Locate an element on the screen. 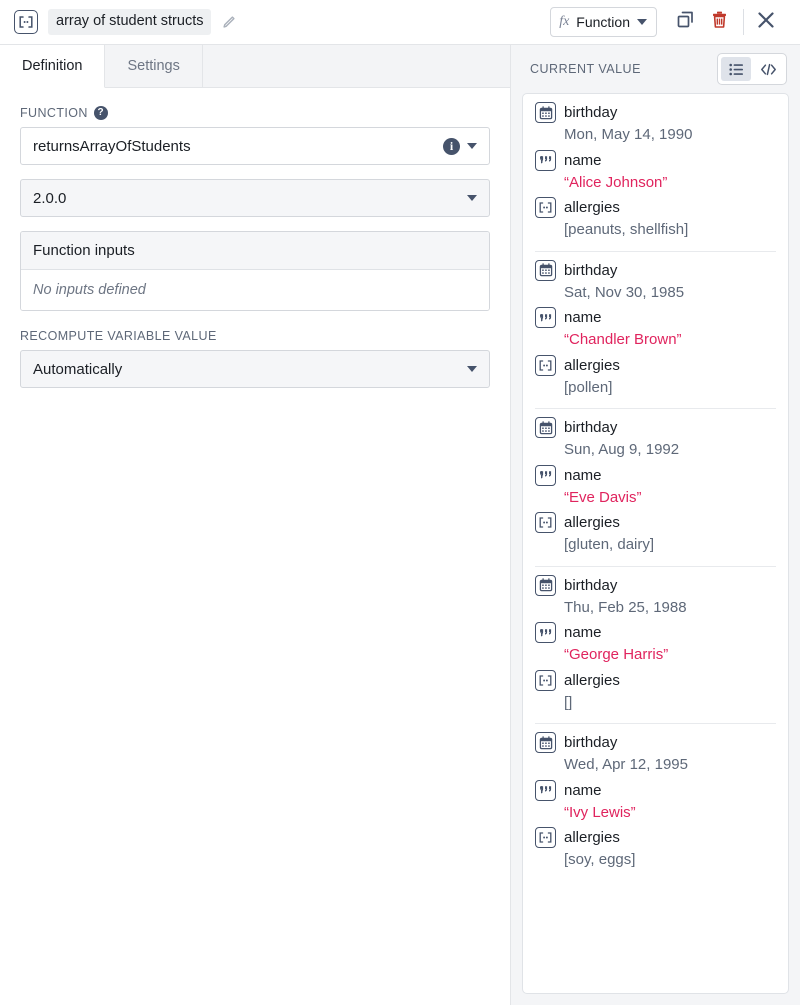 This screenshot has width=800, height=1005. value-property-value: “George Harris” is located at coordinates (616, 654).